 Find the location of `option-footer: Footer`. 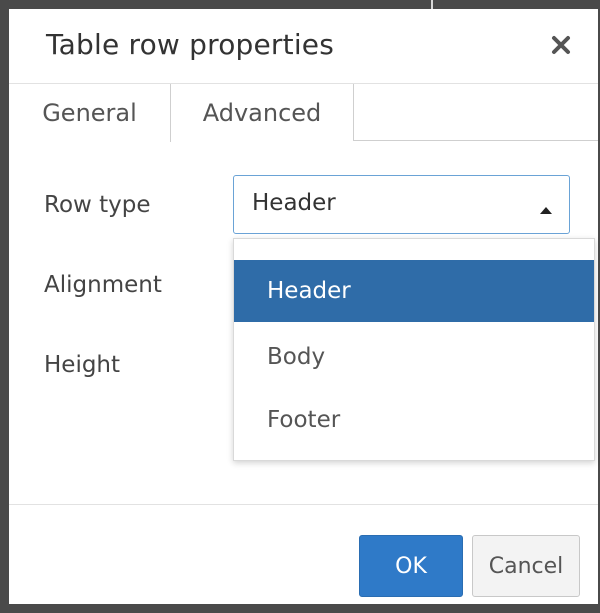

option-footer: Footer is located at coordinates (414, 420).